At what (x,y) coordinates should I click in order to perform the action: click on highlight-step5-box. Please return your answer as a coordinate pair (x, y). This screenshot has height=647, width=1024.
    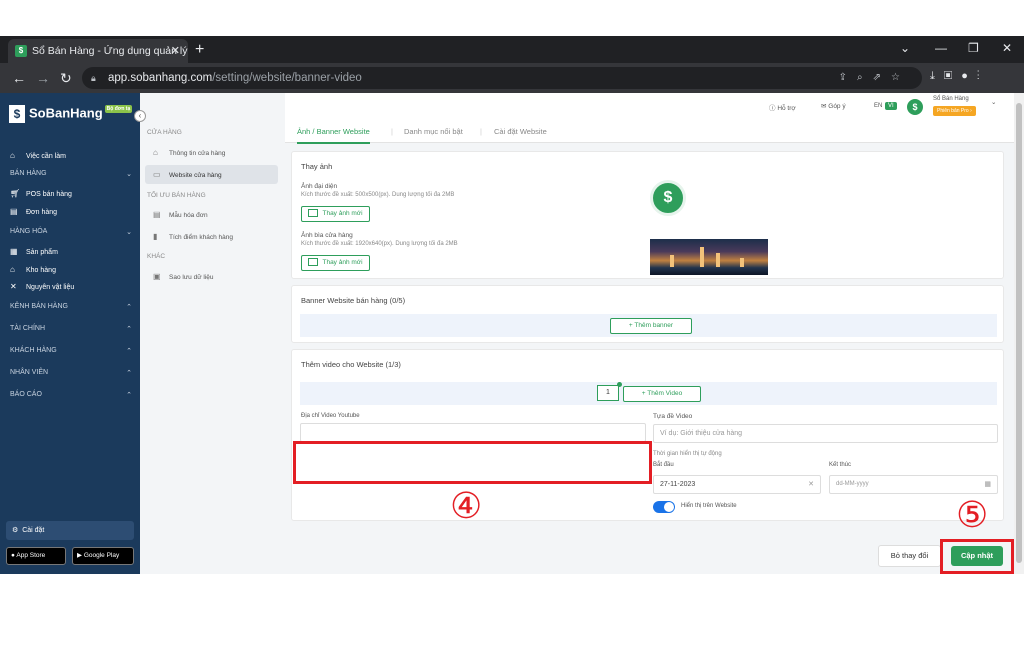
    Looking at the image, I should click on (977, 556).